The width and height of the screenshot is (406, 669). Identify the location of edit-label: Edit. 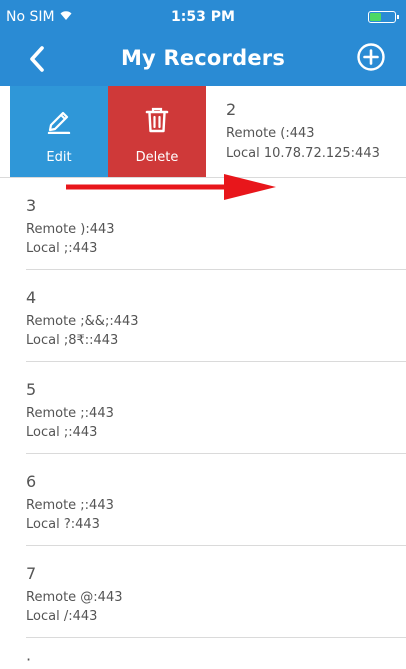
(59, 157).